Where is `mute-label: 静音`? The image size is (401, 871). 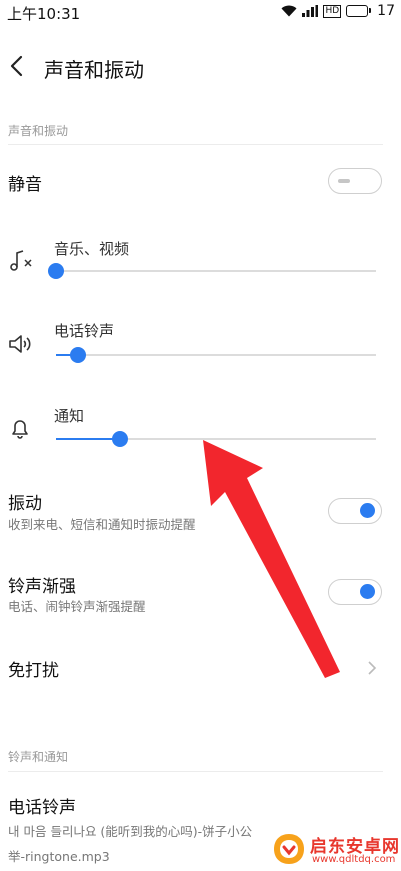 mute-label: 静音 is located at coordinates (25, 185).